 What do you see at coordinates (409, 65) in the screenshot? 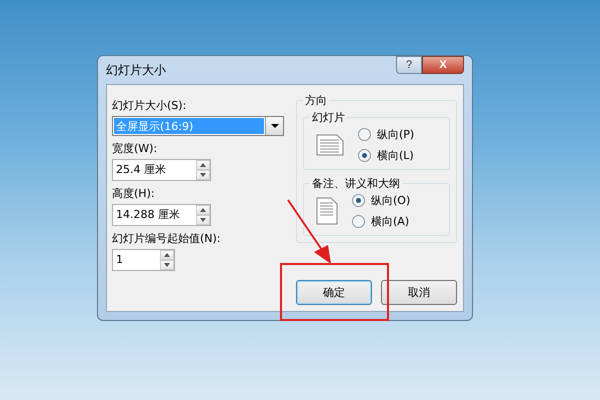
I see `help-button: ?` at bounding box center [409, 65].